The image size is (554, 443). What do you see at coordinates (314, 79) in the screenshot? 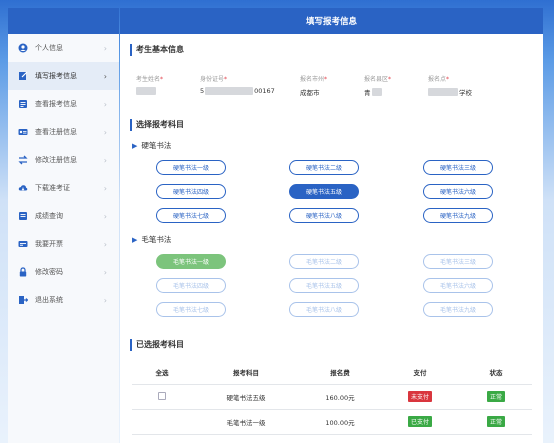
I see `field-label: 报名市州*` at bounding box center [314, 79].